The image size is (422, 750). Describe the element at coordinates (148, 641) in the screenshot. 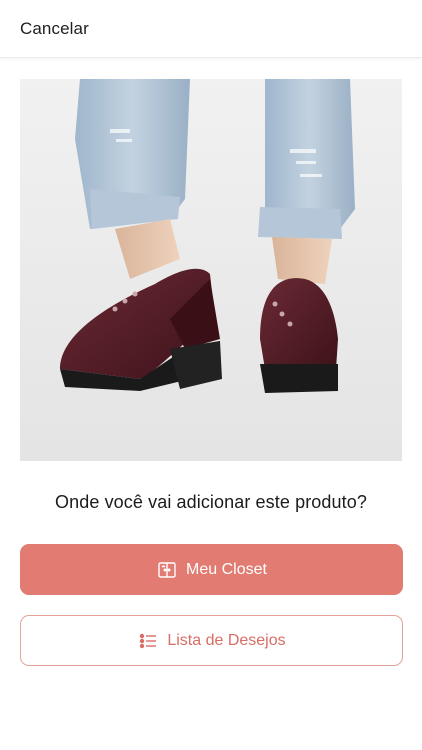

I see `list-icon` at that location.